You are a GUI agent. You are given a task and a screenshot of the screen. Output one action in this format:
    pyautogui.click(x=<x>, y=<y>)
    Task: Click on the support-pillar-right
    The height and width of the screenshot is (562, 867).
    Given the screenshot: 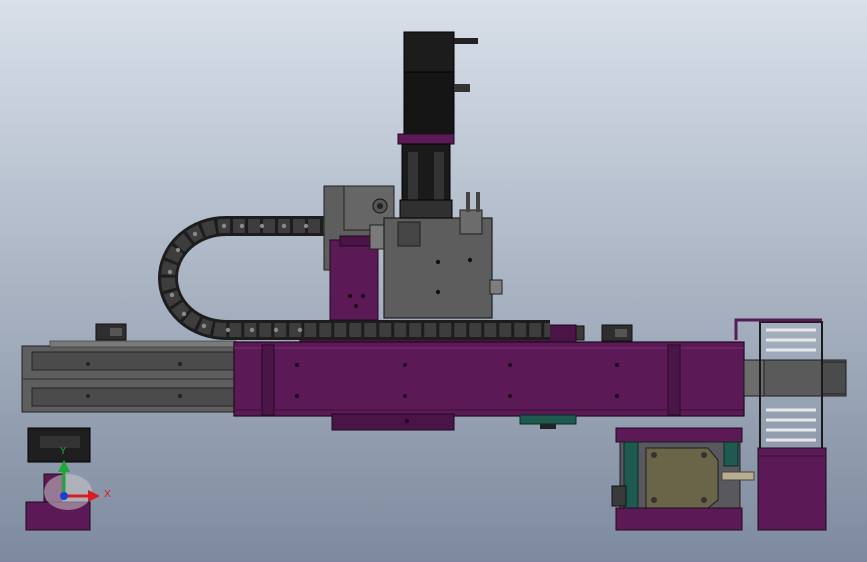 What is the action you would take?
    pyautogui.click(x=792, y=489)
    